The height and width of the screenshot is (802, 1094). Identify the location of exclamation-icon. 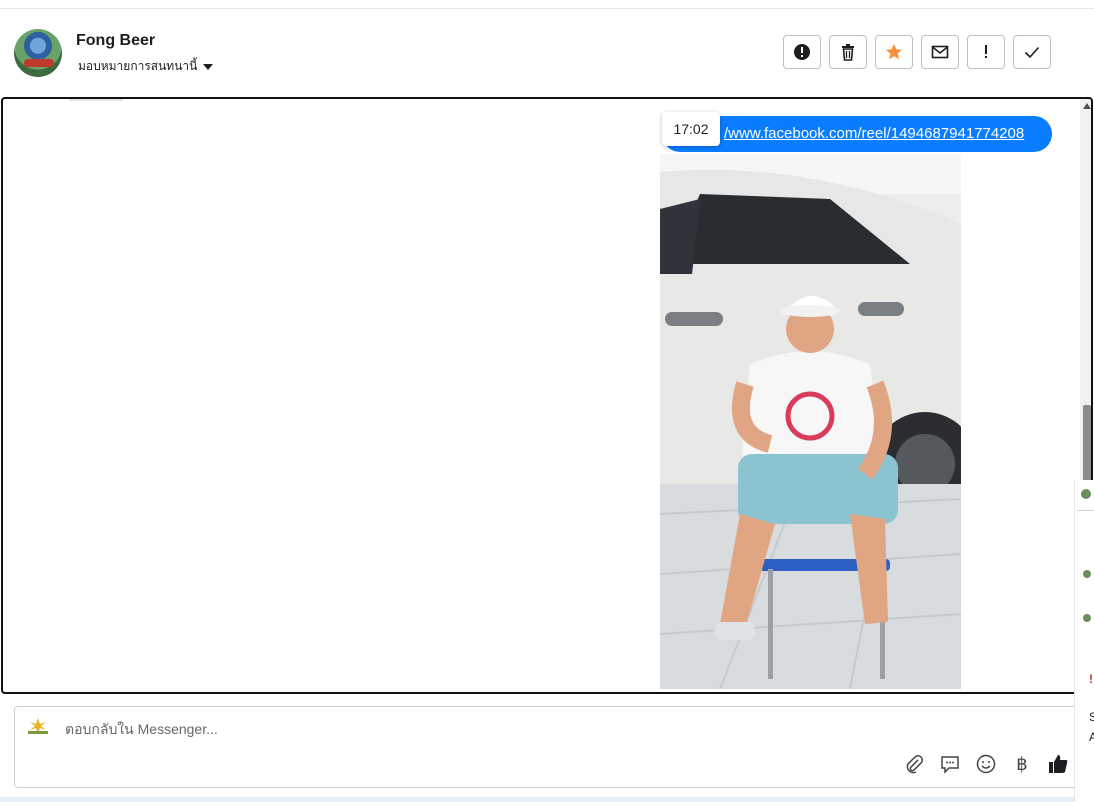
(986, 51).